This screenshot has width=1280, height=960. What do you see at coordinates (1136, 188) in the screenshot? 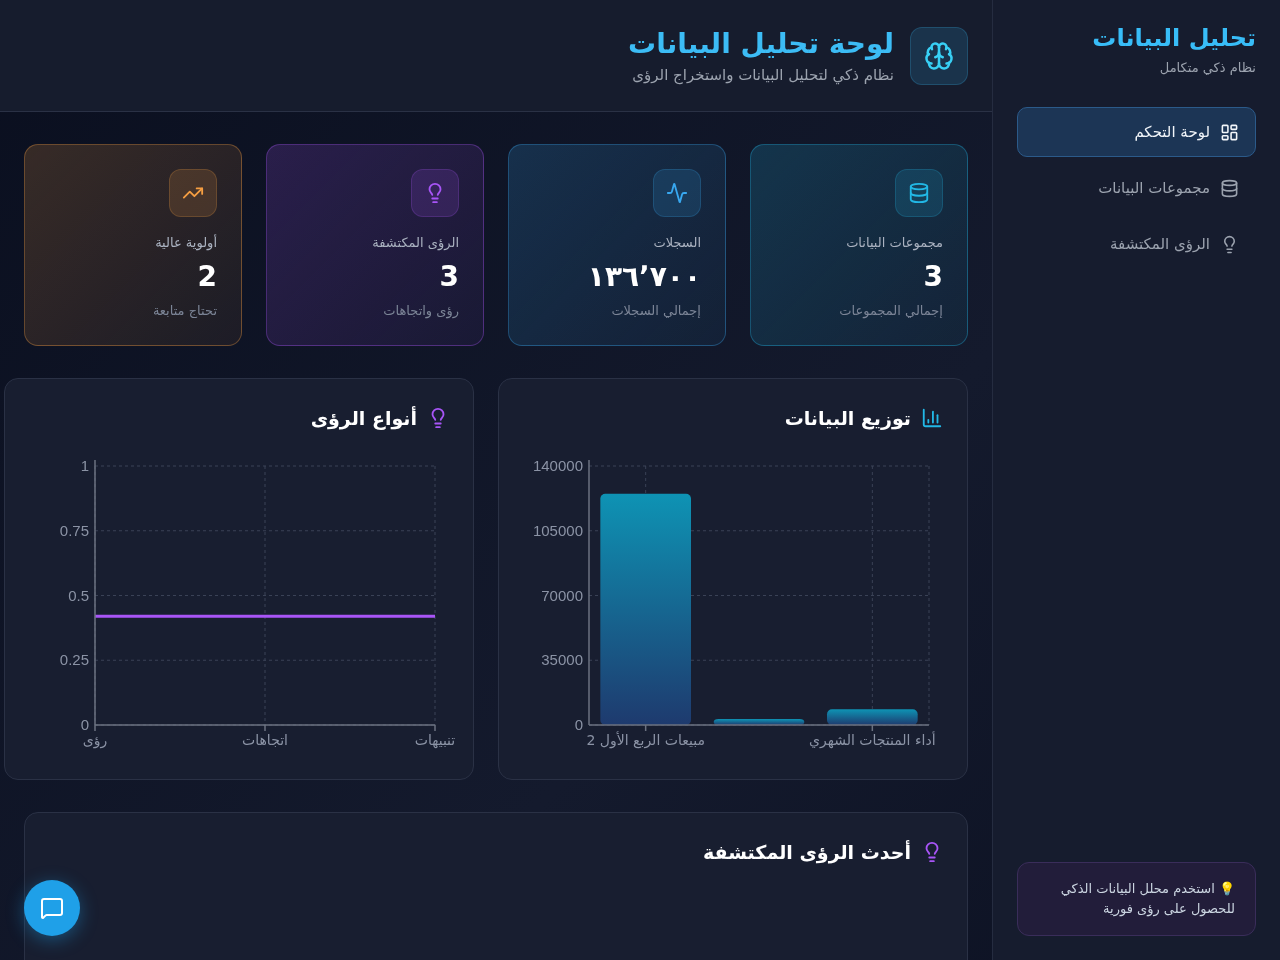
I see `nav-item: مجموعات البيانات` at bounding box center [1136, 188].